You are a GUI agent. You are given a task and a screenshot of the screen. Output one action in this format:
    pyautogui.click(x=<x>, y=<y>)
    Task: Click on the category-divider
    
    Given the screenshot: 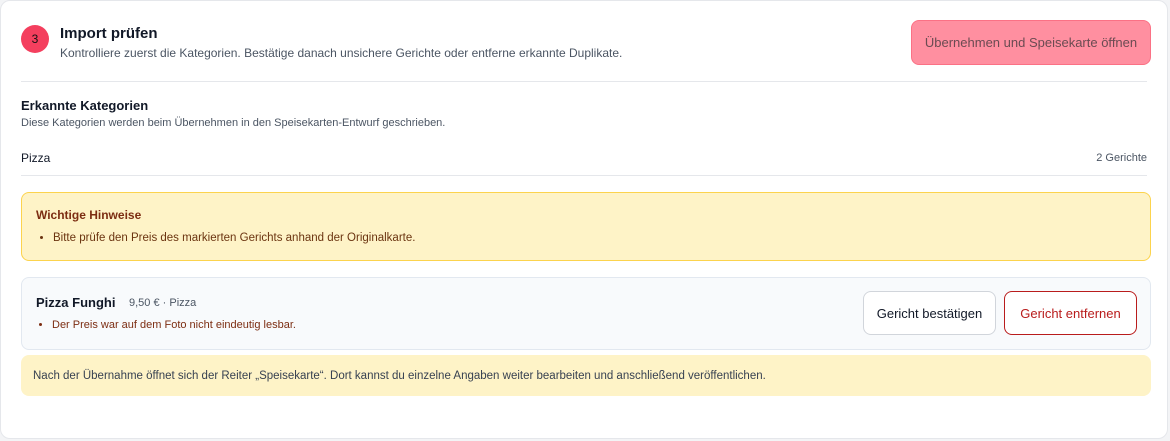 What is the action you would take?
    pyautogui.click(x=584, y=175)
    